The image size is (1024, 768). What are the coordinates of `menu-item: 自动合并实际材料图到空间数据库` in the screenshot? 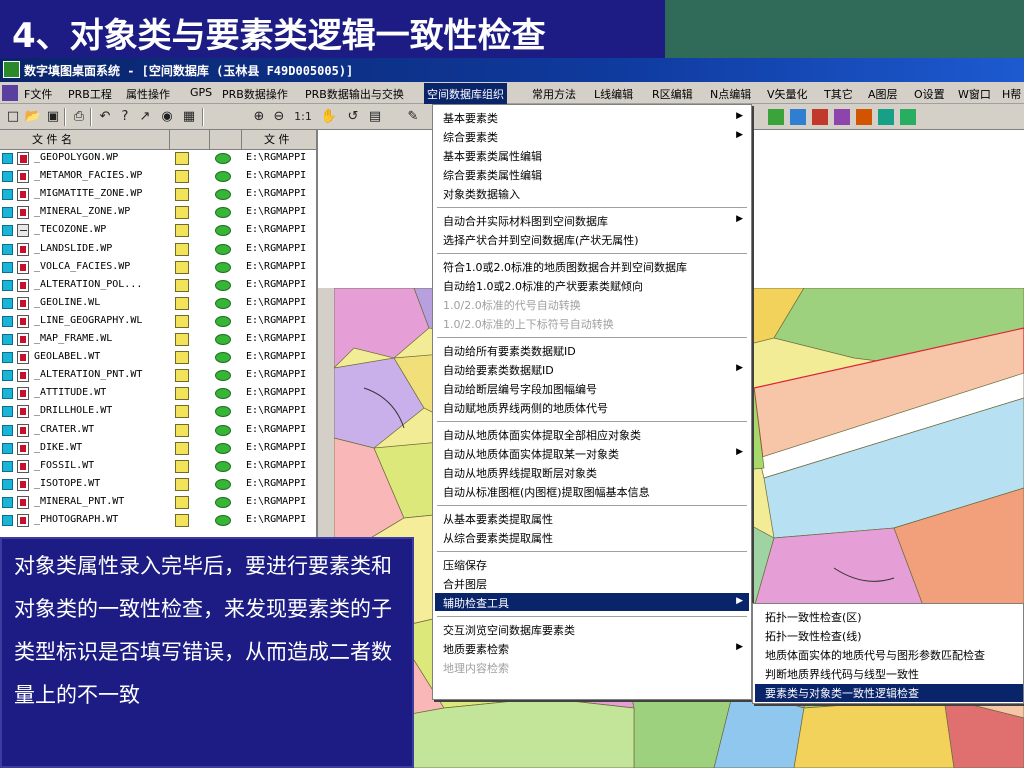 It's located at (525, 221).